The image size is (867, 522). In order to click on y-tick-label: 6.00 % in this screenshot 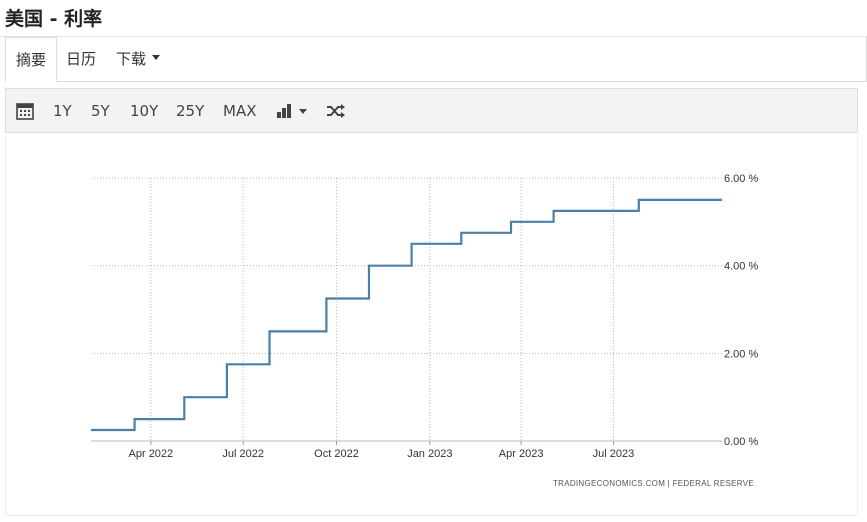, I will do `click(741, 179)`.